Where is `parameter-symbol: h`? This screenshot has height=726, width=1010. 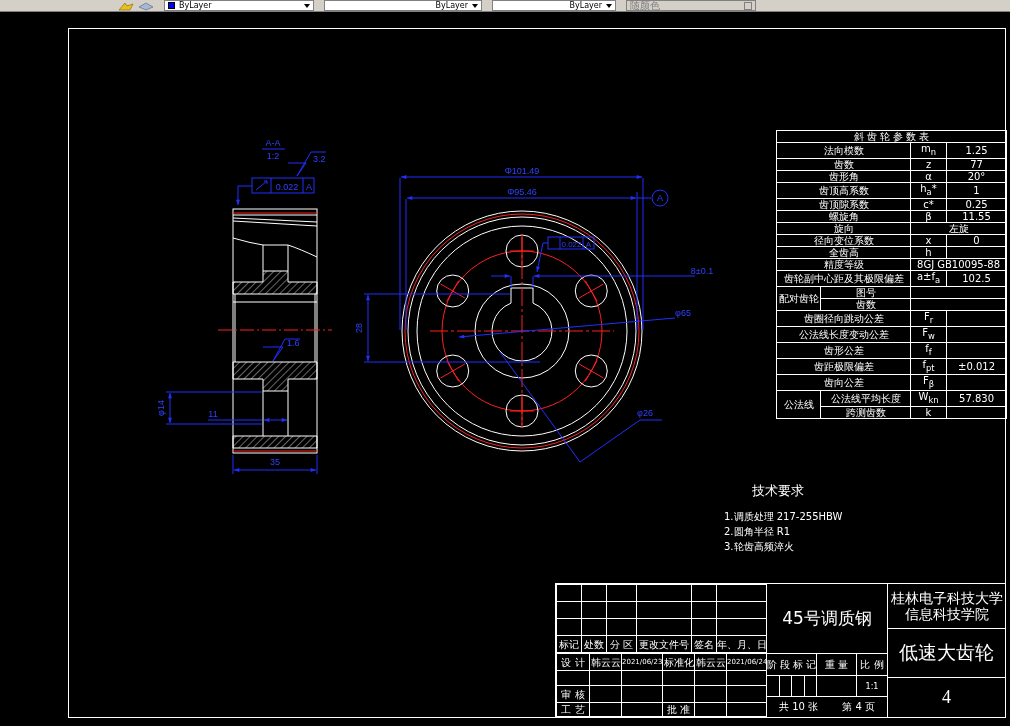 parameter-symbol: h is located at coordinates (928, 252).